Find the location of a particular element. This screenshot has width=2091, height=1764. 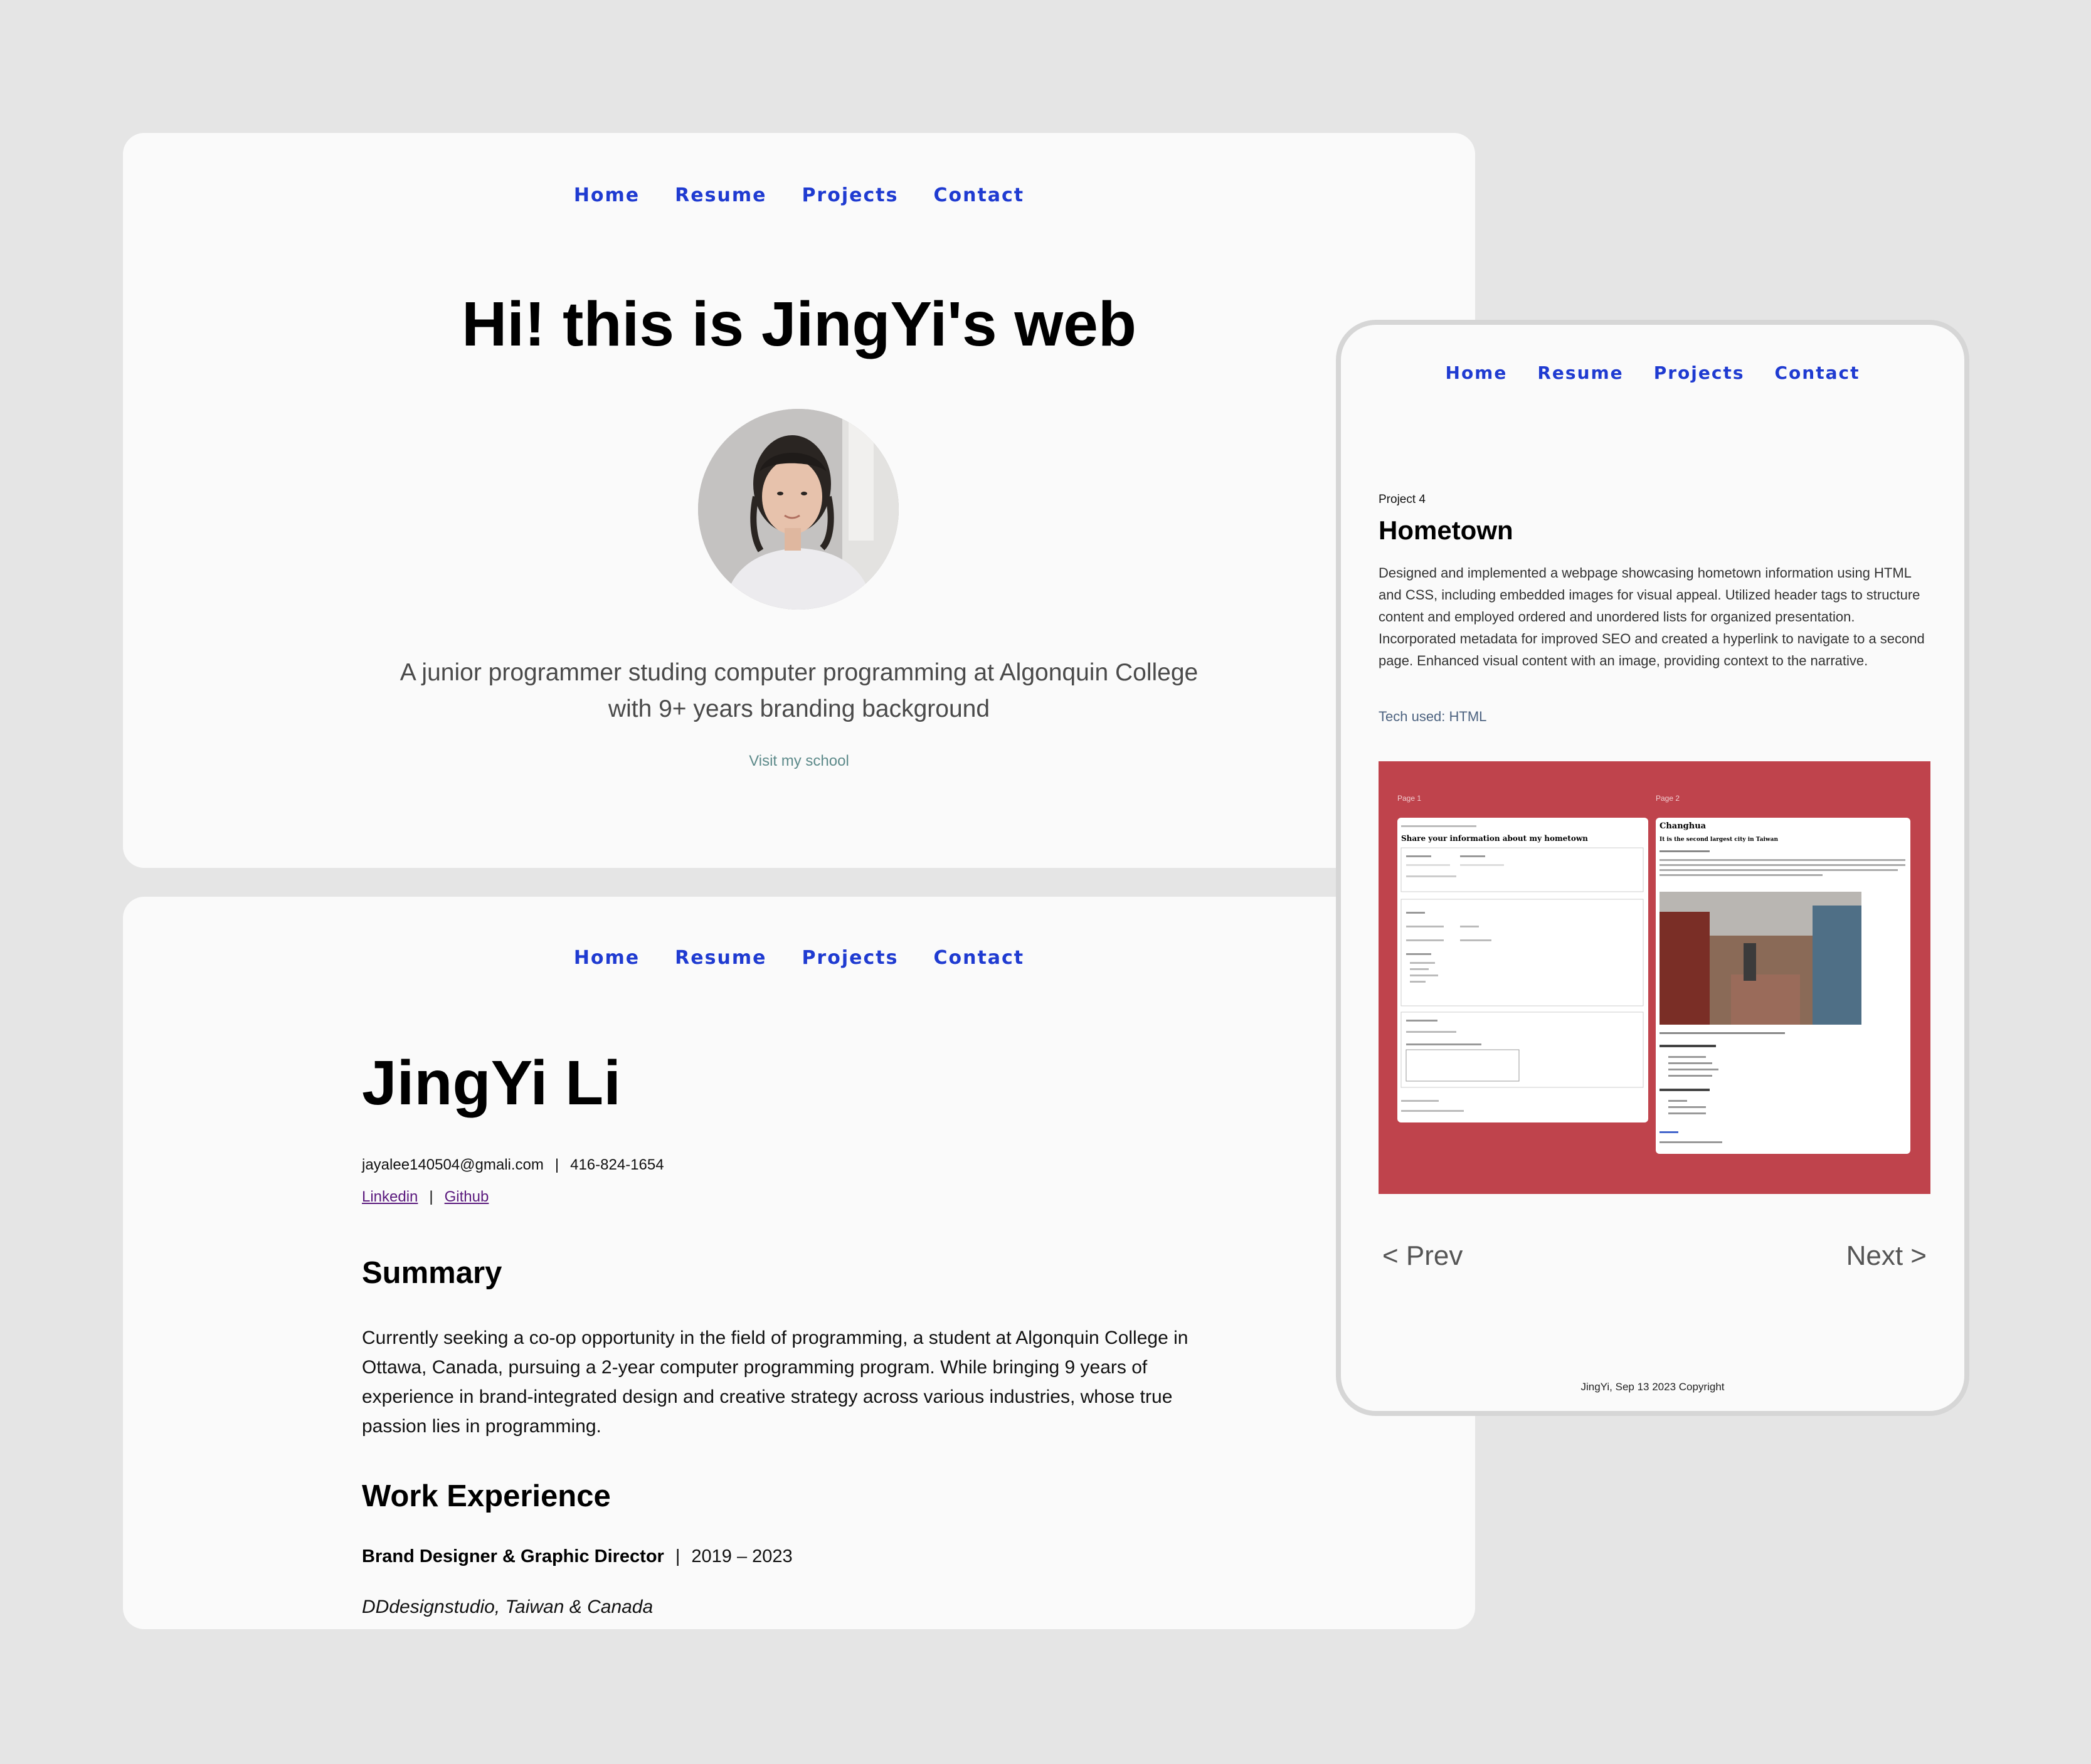

project-tech: Tech used: HTML is located at coordinates (1433, 716).